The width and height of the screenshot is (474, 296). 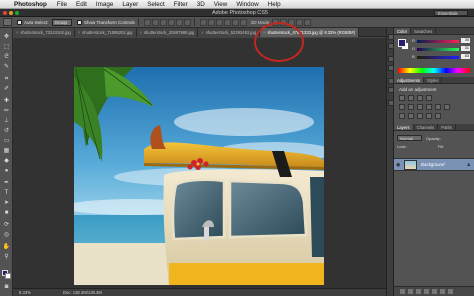 What do you see at coordinates (130, 4) in the screenshot?
I see `menu-layer: Layer` at bounding box center [130, 4].